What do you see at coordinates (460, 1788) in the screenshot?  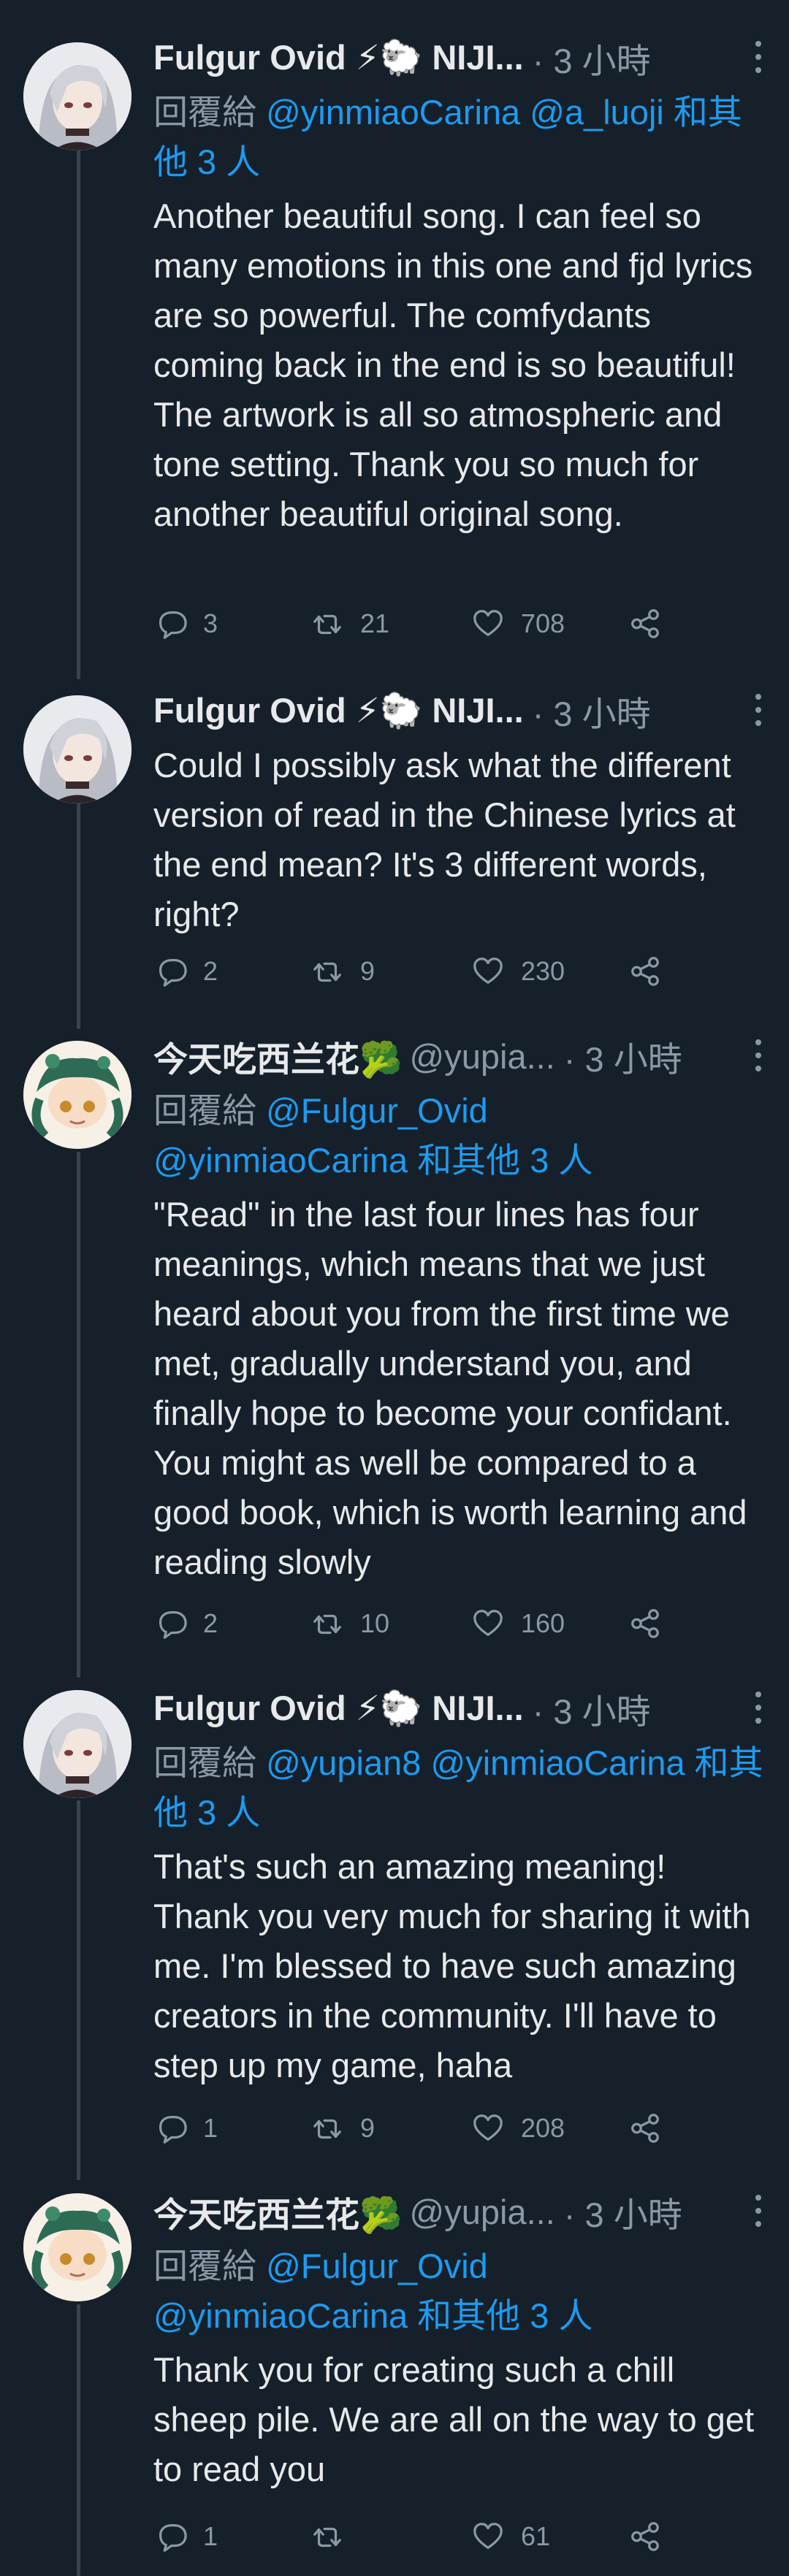 I see `reply-to: 回覆給 @yupian8 @yinmiaoCarina 和其他 3 人` at bounding box center [460, 1788].